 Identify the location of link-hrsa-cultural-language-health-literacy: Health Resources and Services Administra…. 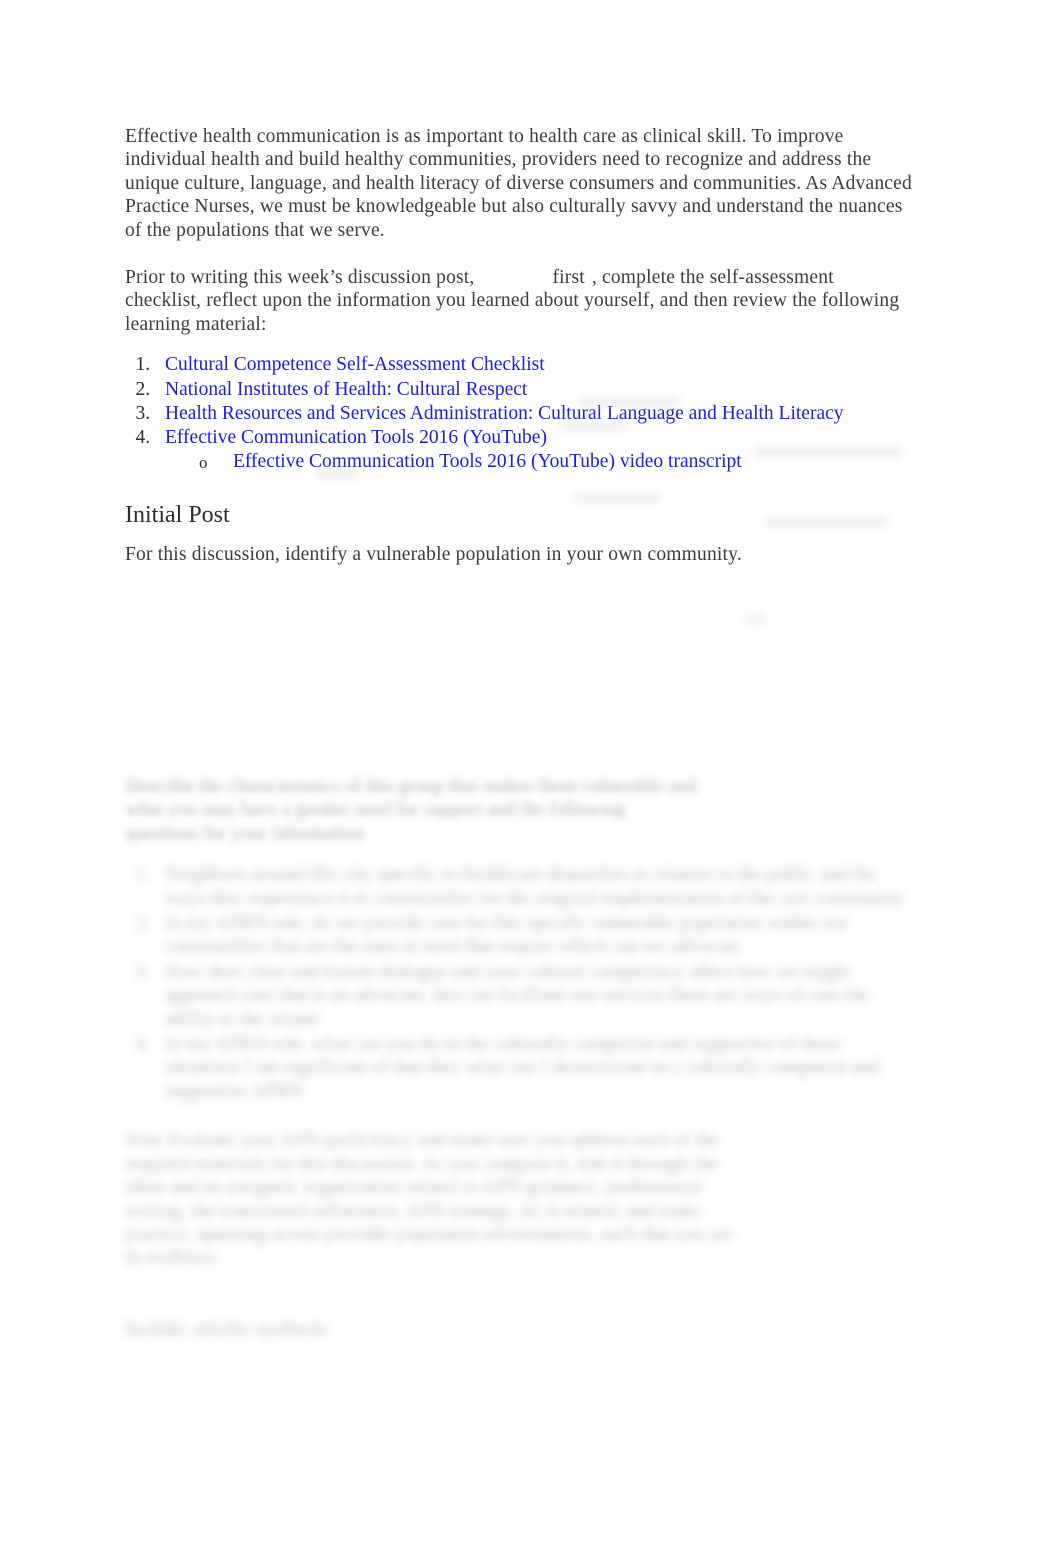
(504, 413).